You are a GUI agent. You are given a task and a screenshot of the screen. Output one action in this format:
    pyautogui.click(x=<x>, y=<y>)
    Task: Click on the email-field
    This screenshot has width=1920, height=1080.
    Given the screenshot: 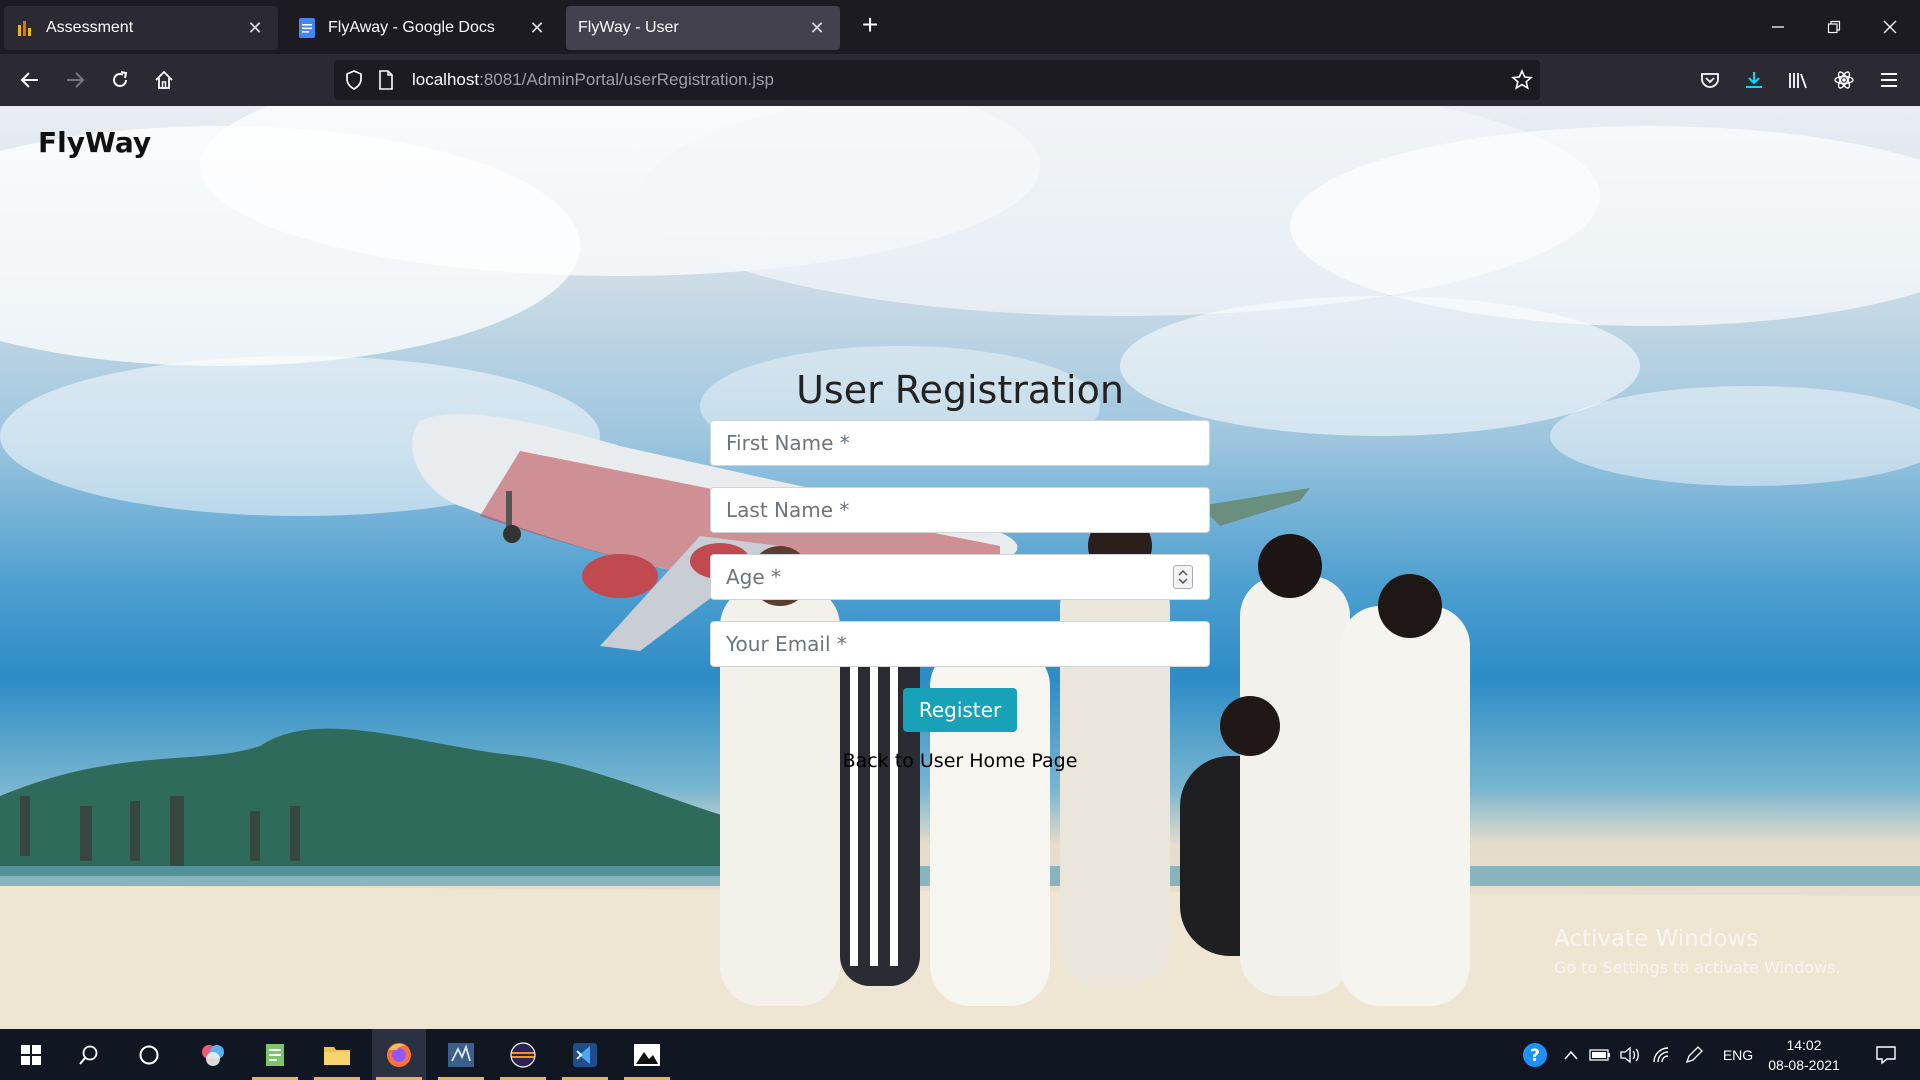 What is the action you would take?
    pyautogui.click(x=960, y=644)
    